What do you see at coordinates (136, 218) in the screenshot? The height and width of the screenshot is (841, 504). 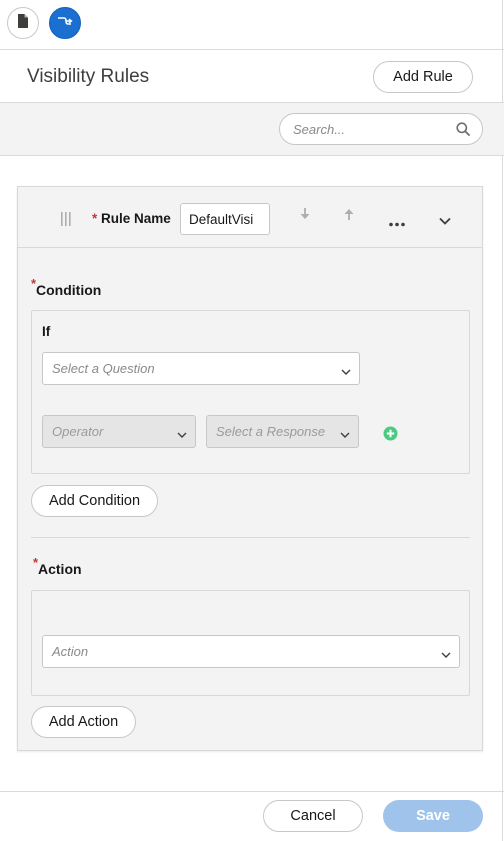 I see `rule-name-label-text: Rule Name` at bounding box center [136, 218].